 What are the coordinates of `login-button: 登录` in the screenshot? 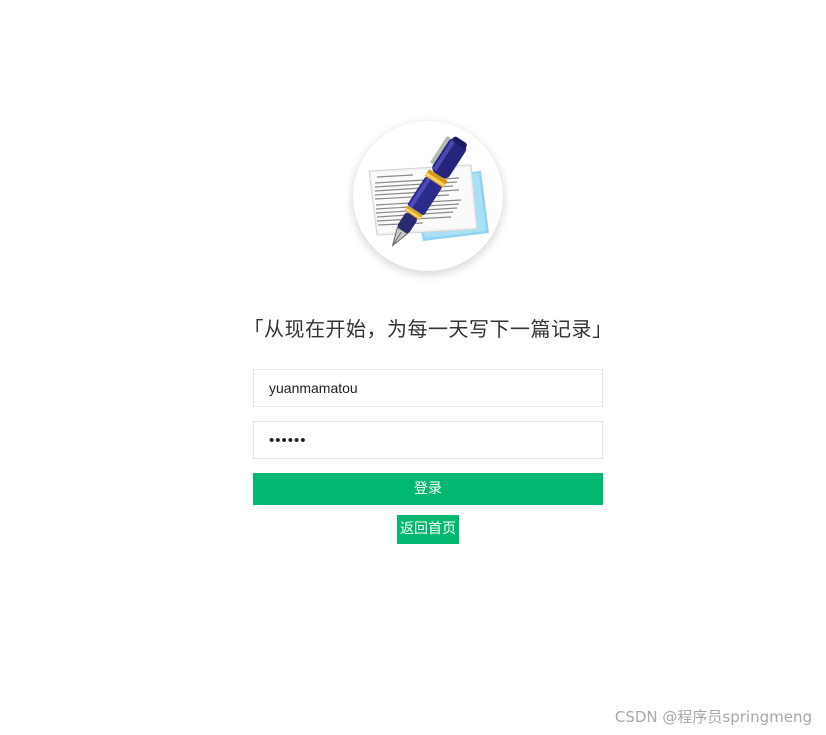 It's located at (428, 489).